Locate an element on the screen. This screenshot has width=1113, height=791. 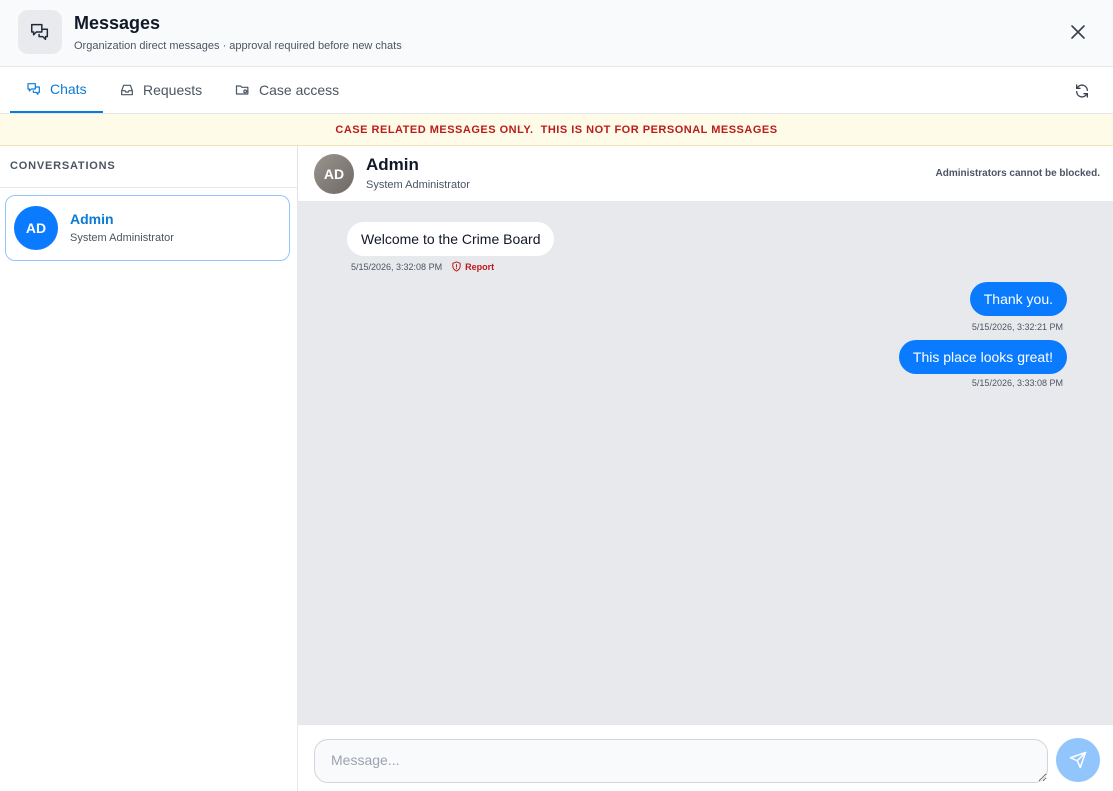
tab-requests: Requests is located at coordinates (160, 90).